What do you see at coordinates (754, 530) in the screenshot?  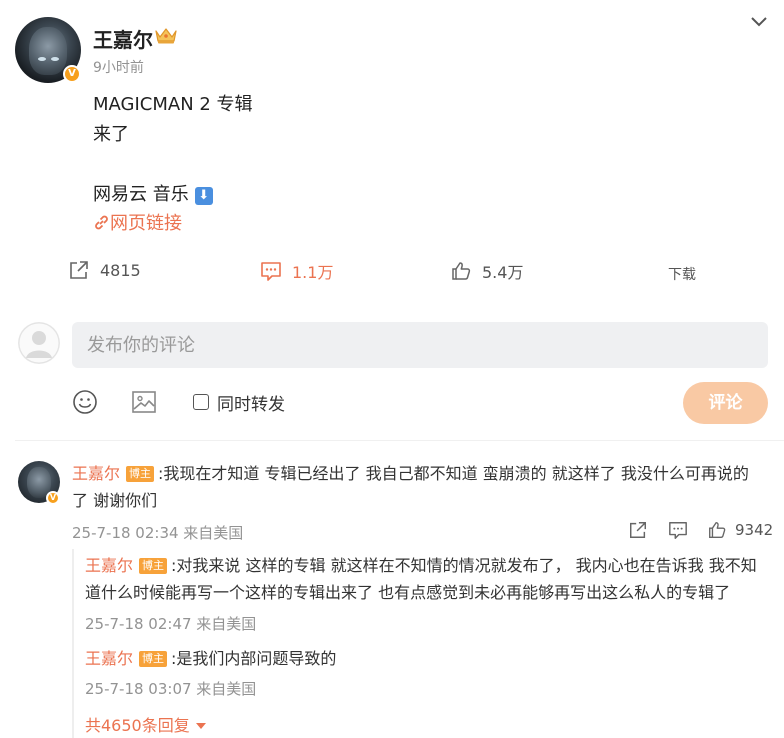 I see `comment-like-count: 9342` at bounding box center [754, 530].